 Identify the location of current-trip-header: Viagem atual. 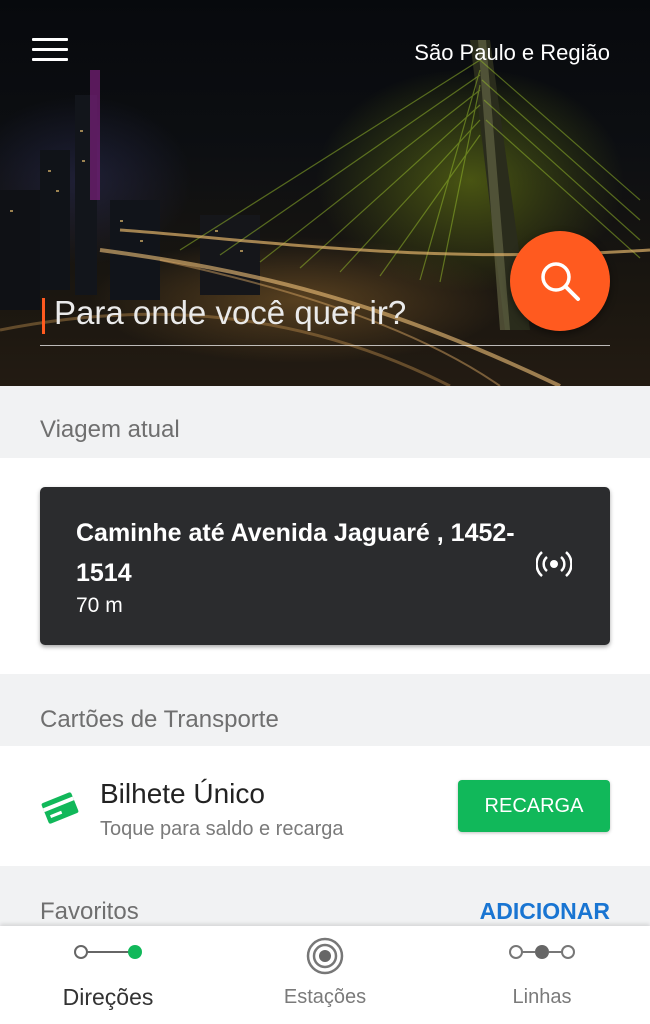
(325, 422).